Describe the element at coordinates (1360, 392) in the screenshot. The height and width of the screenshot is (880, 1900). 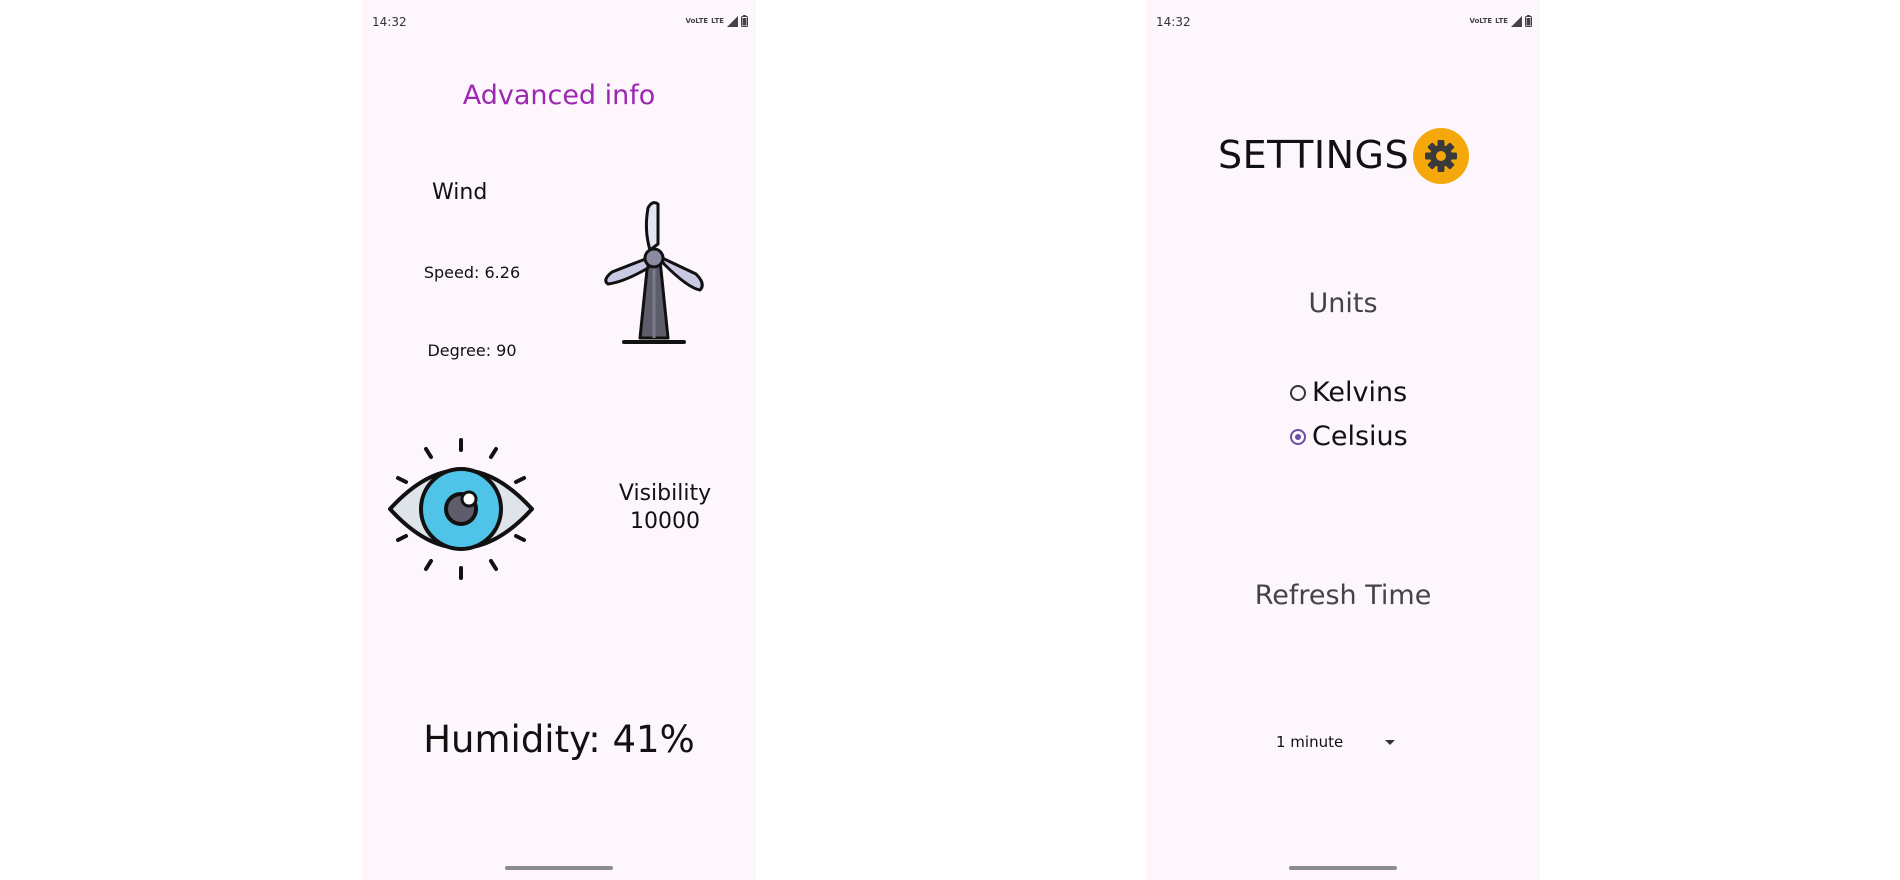
I see `units-option-label: Kelvins` at that location.